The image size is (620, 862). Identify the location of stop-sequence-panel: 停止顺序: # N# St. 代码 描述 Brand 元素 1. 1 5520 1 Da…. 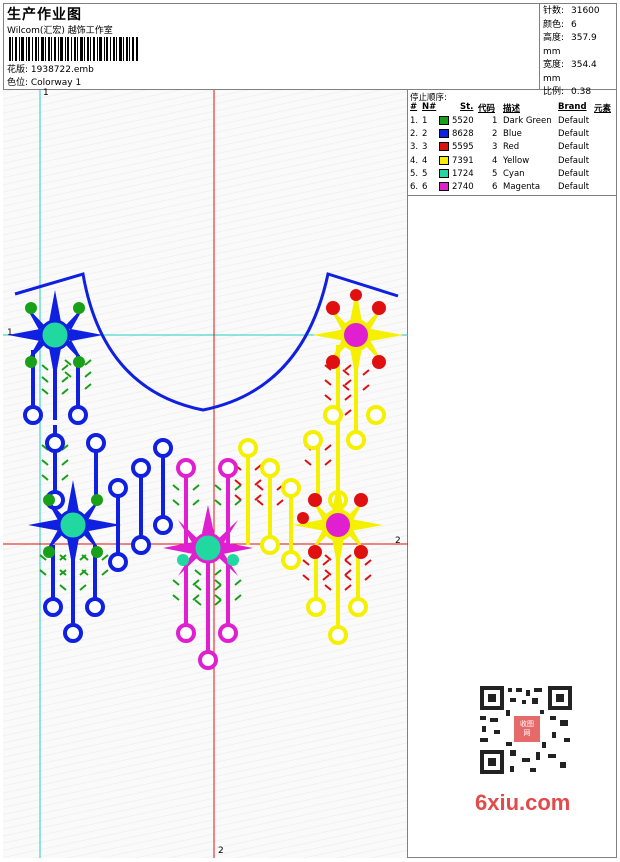
(512, 143).